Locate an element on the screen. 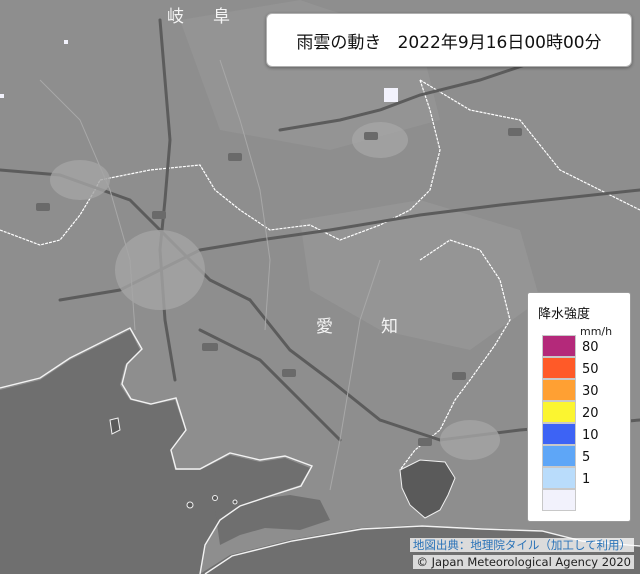 The width and height of the screenshot is (640, 574). legend-unit: mm/h is located at coordinates (596, 331).